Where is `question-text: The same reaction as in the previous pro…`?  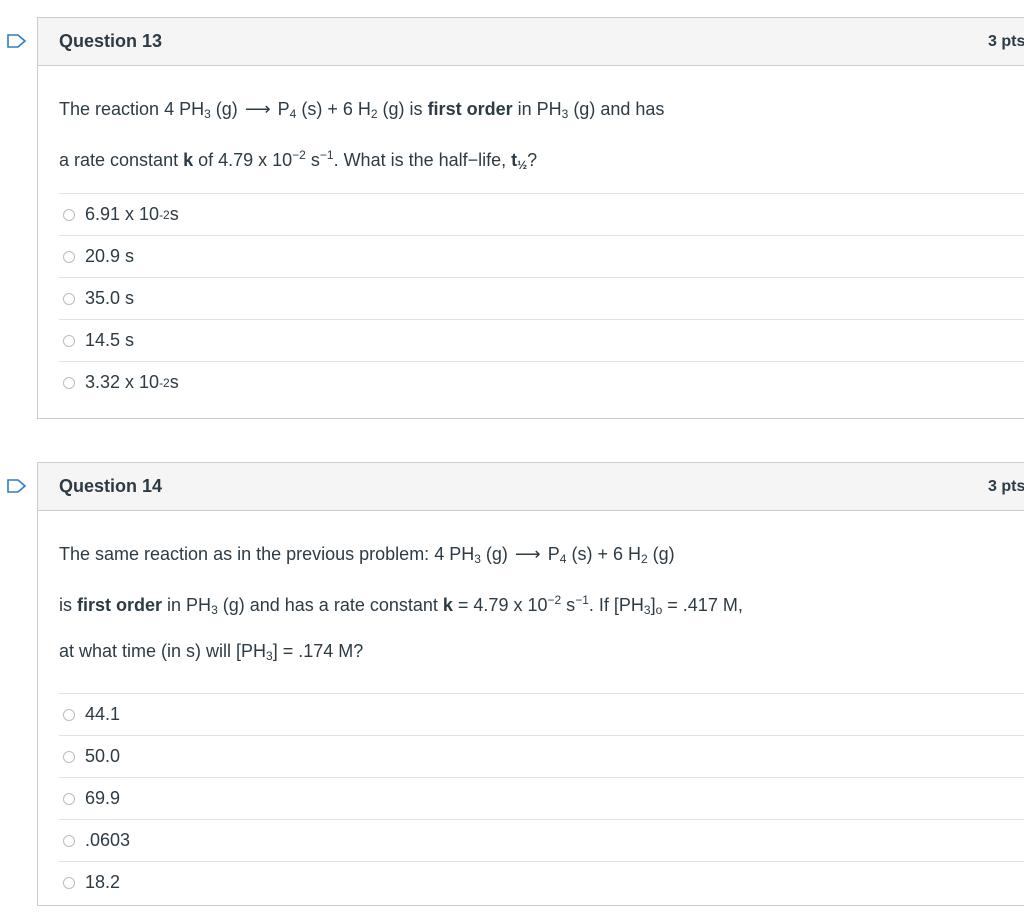 question-text: The same reaction as in the previous pro… is located at coordinates (541, 605).